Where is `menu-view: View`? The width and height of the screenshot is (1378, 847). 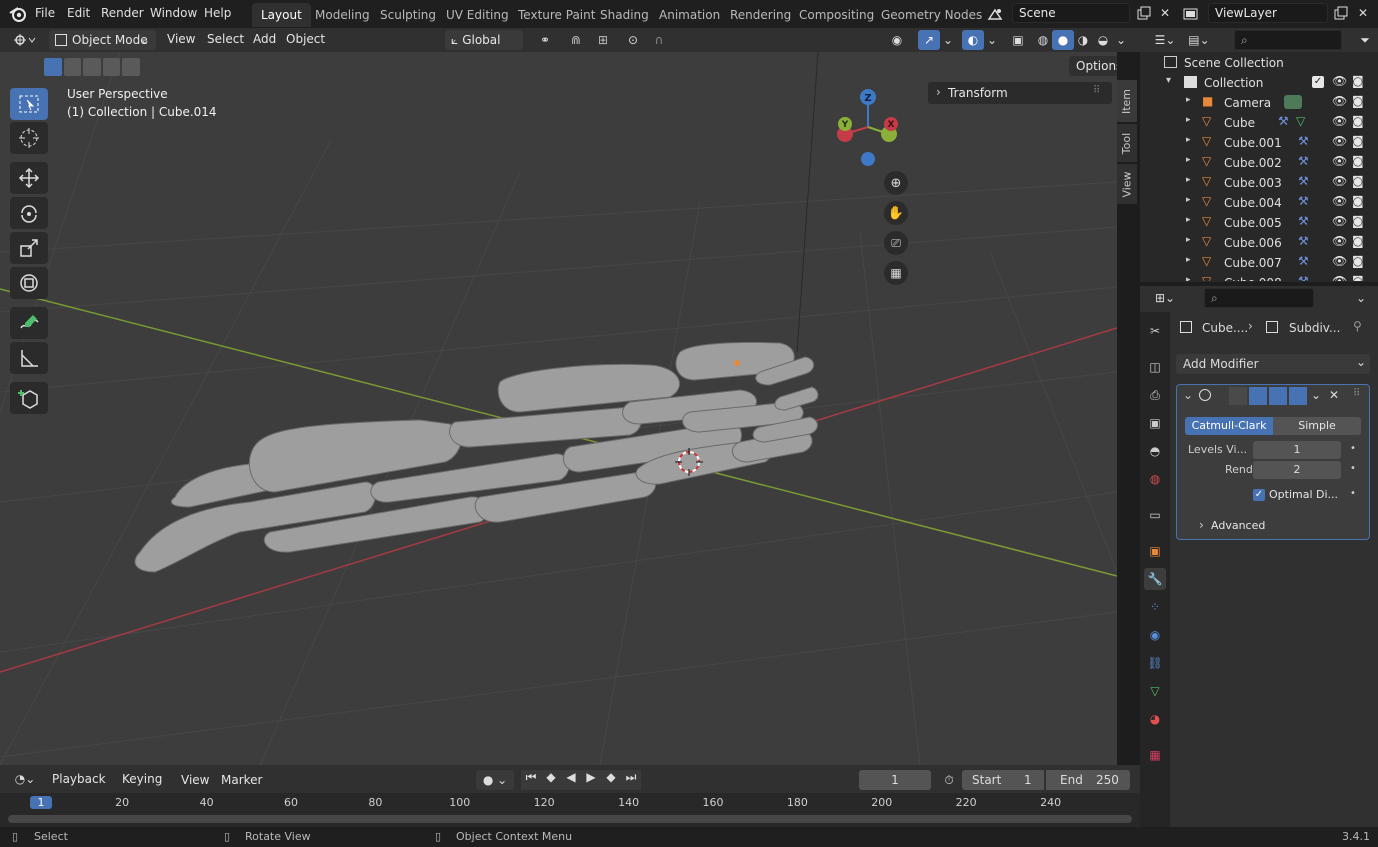
menu-view: View is located at coordinates (181, 39).